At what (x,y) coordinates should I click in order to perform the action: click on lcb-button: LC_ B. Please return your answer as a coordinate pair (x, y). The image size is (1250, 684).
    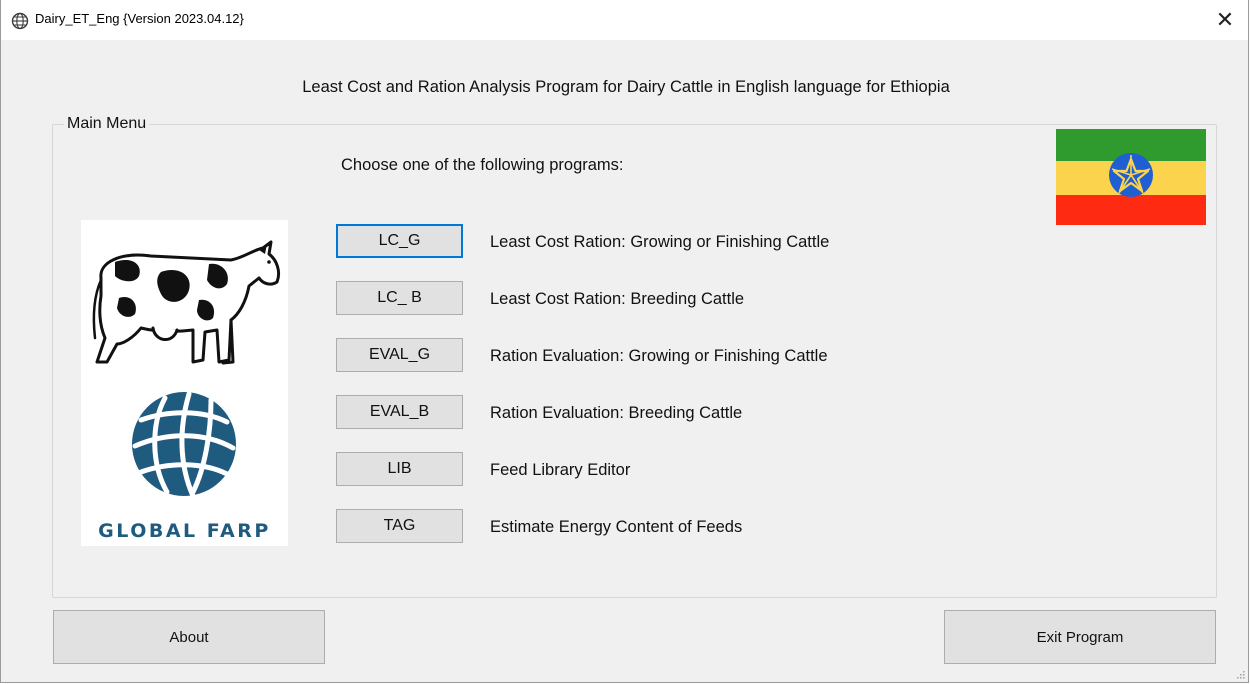
    Looking at the image, I should click on (399, 298).